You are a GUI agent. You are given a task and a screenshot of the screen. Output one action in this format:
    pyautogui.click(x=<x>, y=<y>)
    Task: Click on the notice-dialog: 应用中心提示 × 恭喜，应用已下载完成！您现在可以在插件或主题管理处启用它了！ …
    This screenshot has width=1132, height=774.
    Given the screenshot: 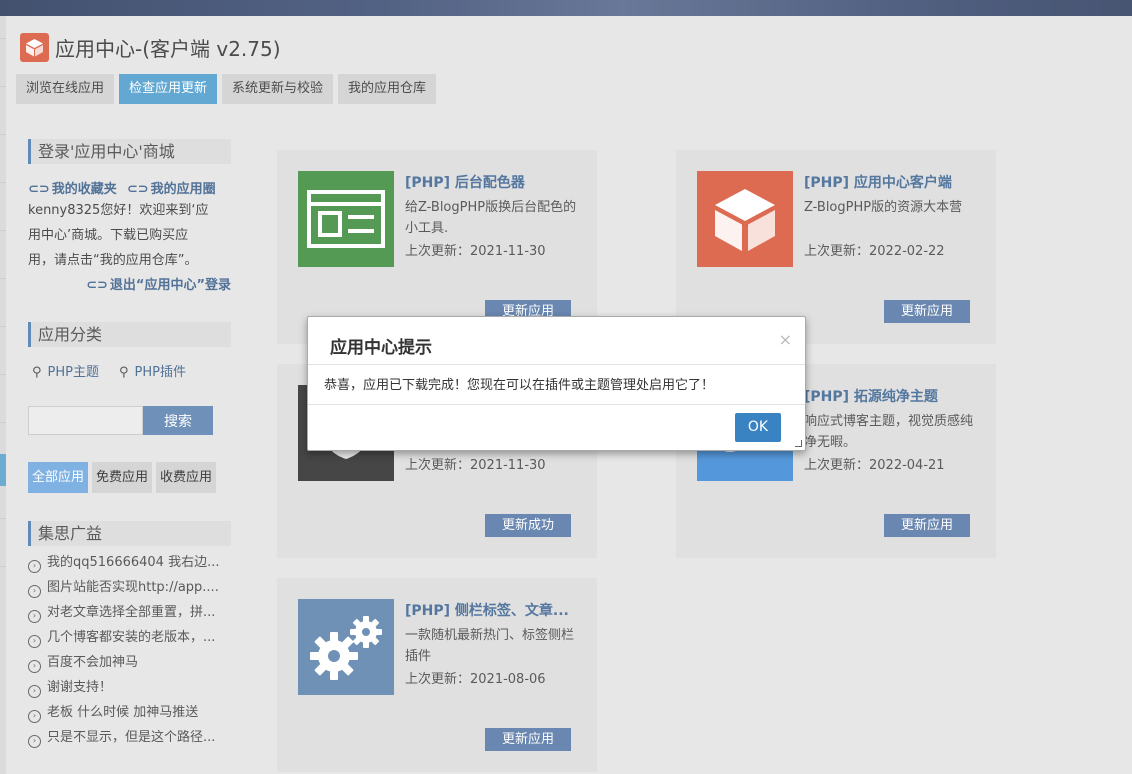 What is the action you would take?
    pyautogui.click(x=556, y=383)
    